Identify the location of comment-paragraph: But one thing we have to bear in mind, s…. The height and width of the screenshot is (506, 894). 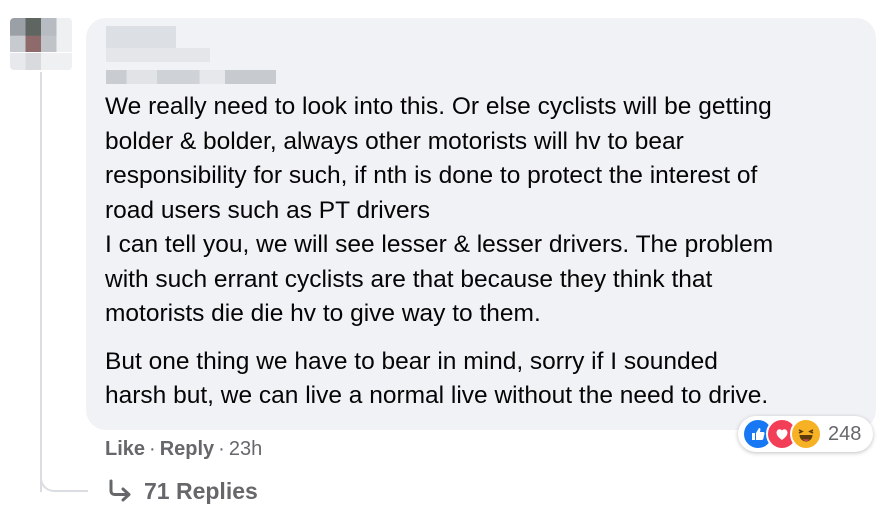
(437, 378).